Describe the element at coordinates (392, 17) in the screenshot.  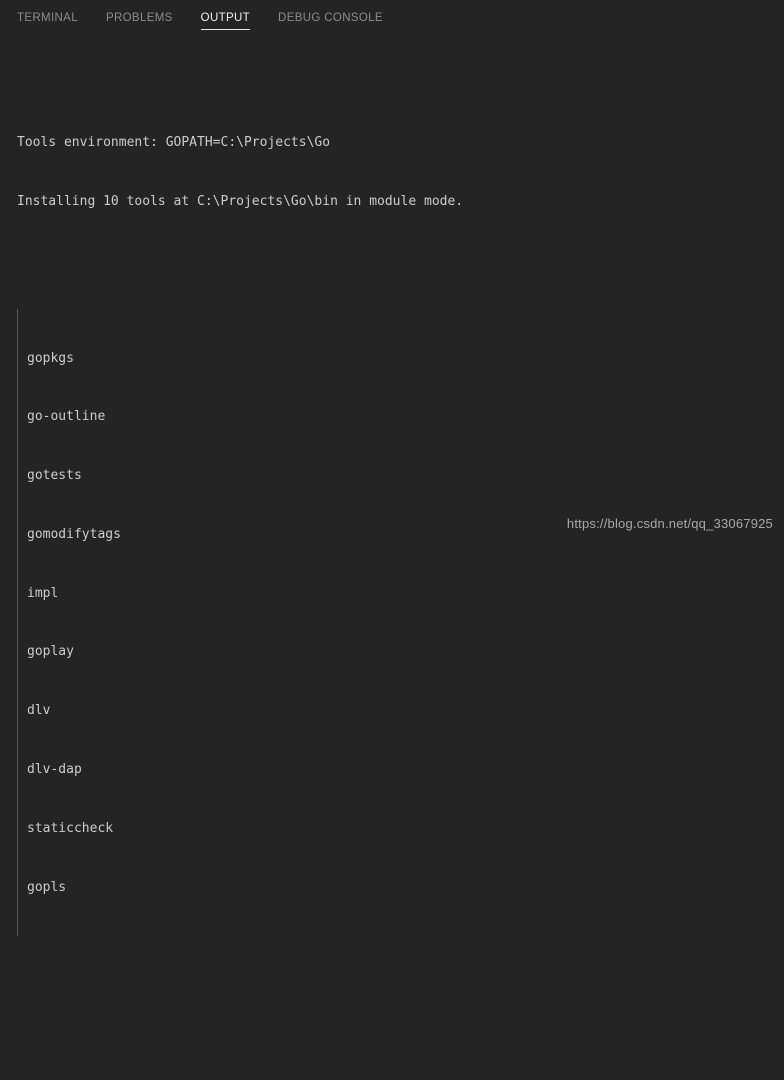
I see `panel-tab-bar: TERMINAL PROBLEMS OUTPUT DEBUG CONSOLE` at that location.